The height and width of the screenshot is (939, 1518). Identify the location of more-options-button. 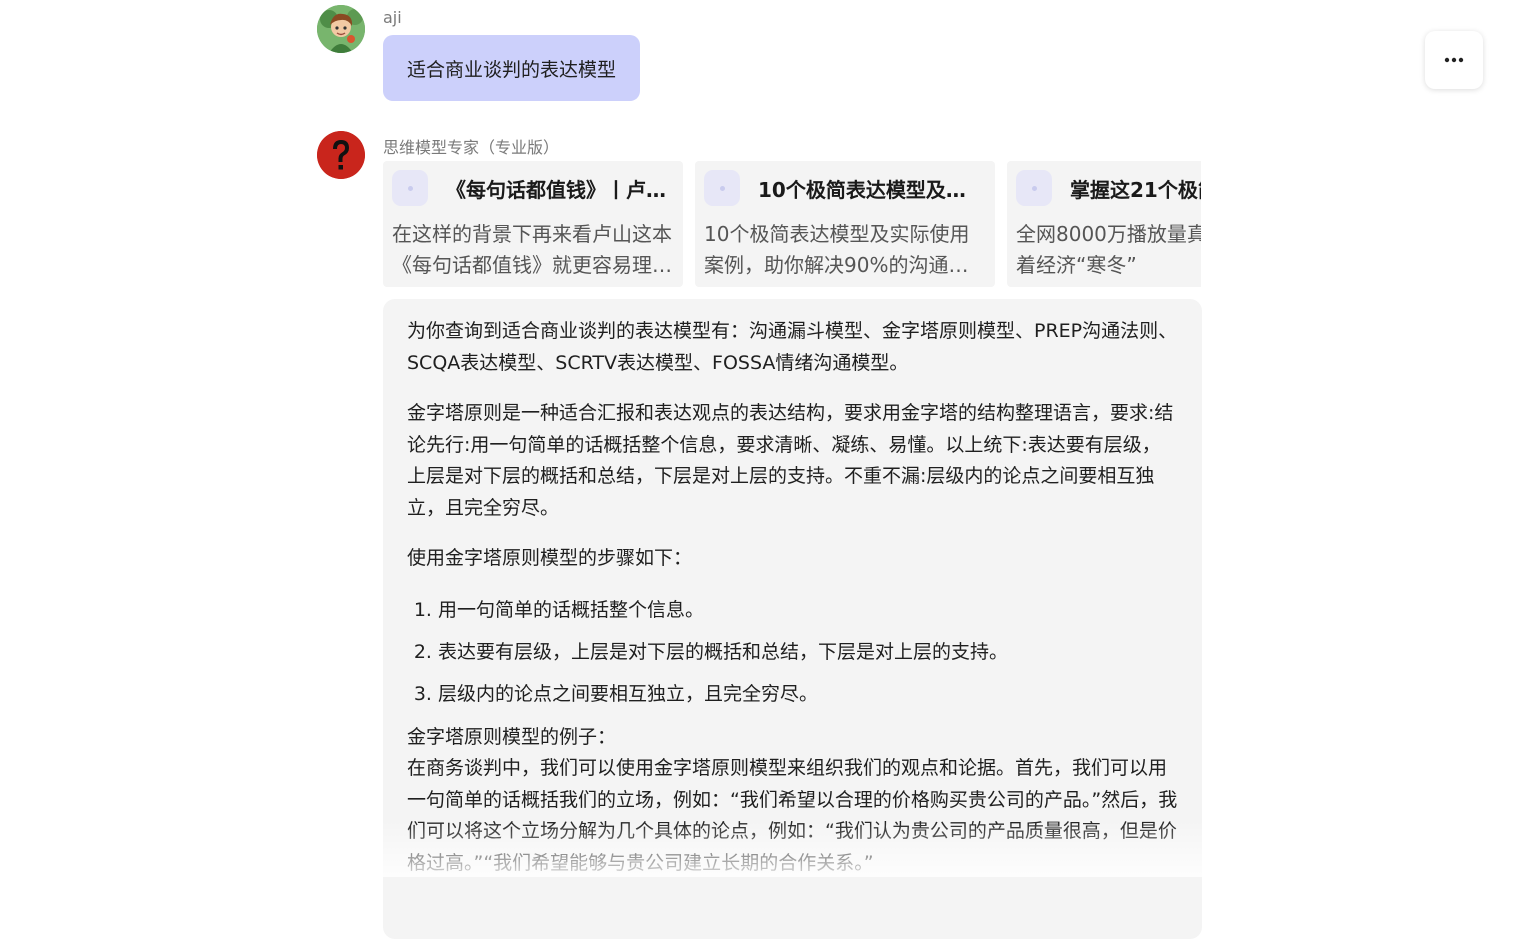
(1454, 60).